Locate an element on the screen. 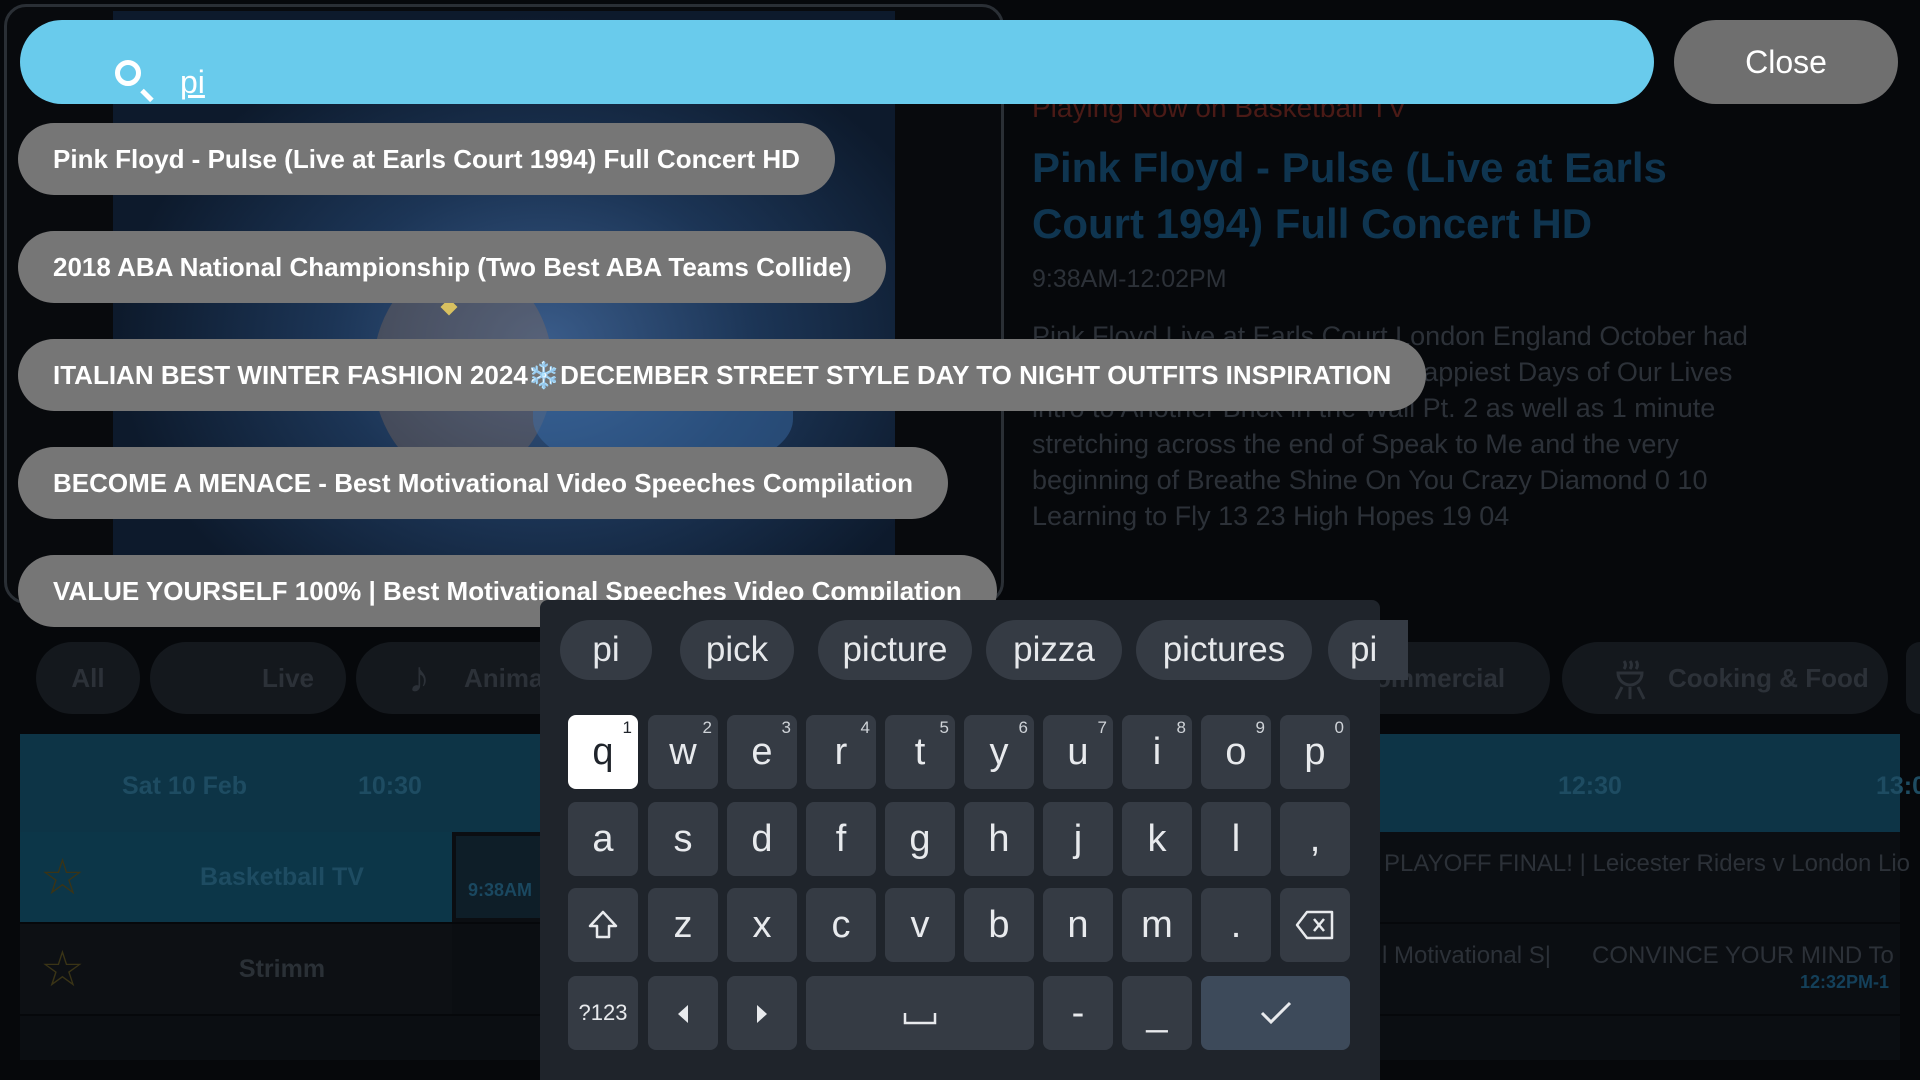 The height and width of the screenshot is (1080, 1920). key-comma: , is located at coordinates (1315, 839).